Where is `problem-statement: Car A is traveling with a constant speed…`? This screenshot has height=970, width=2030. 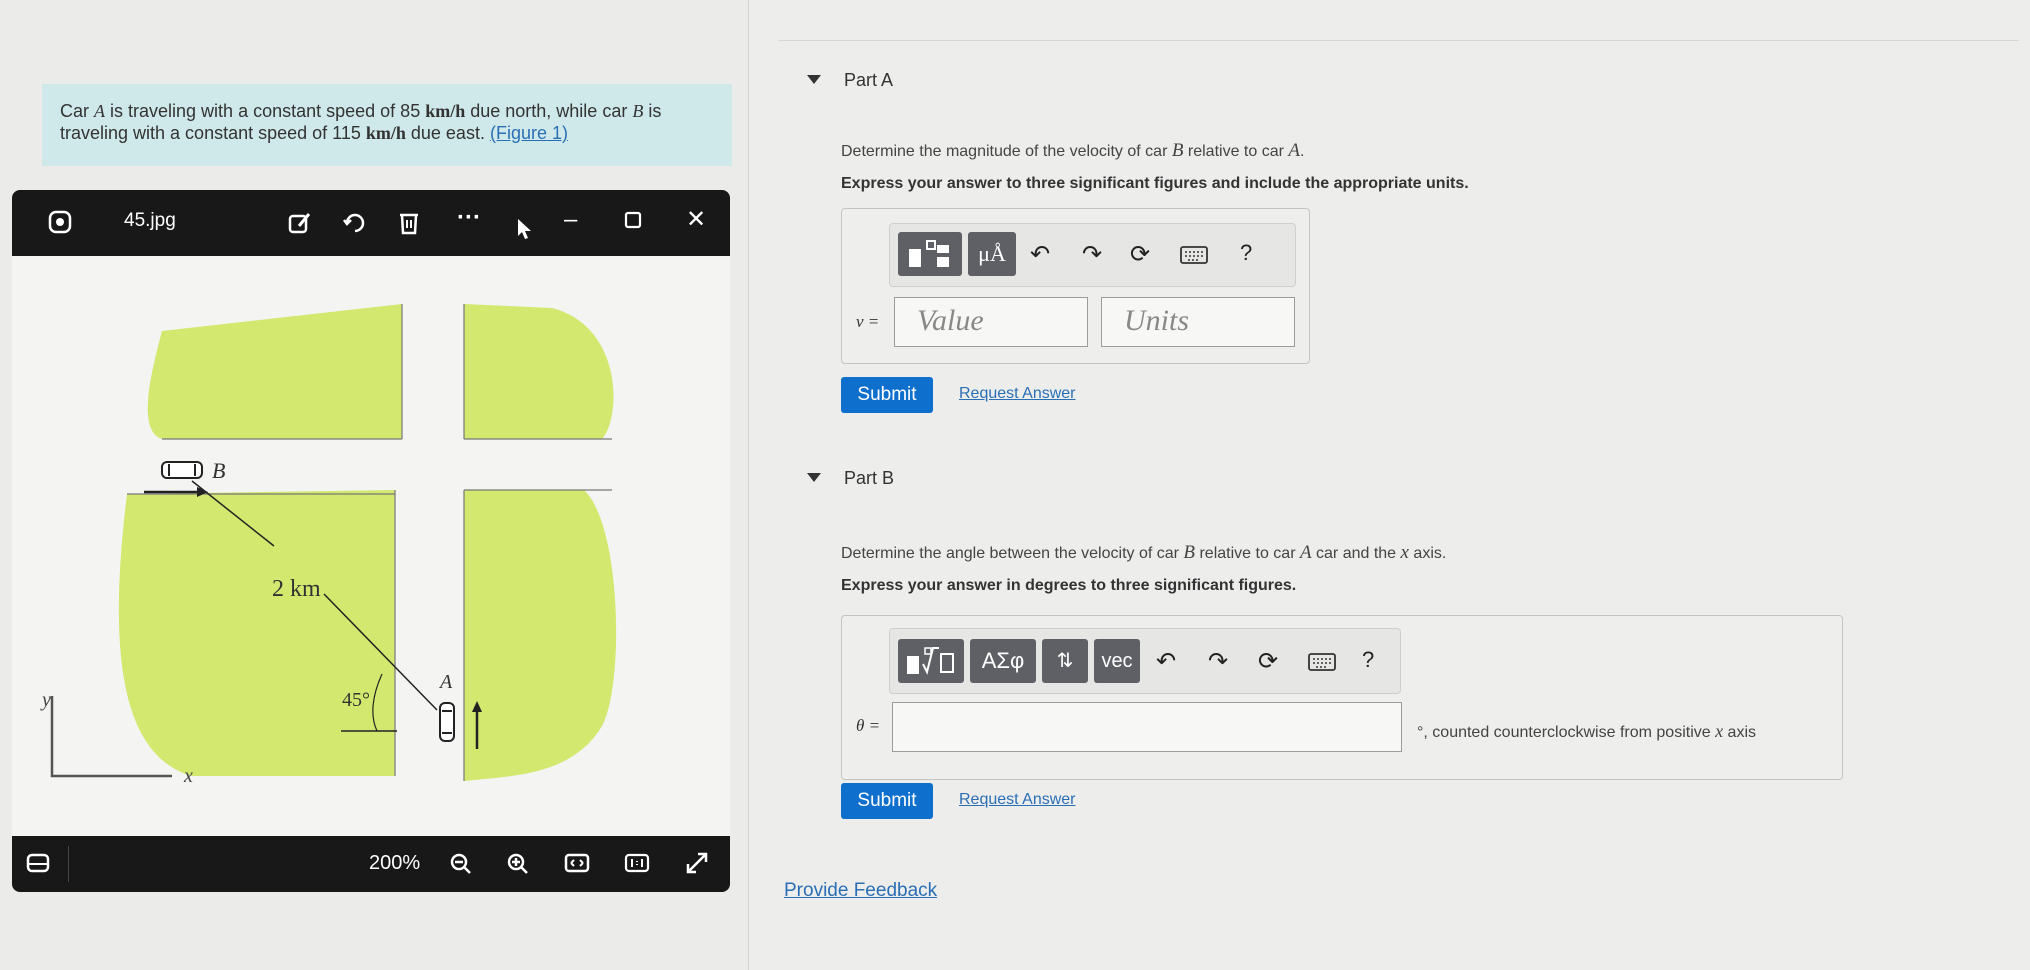
problem-statement: Car A is traveling with a constant speed… is located at coordinates (387, 125).